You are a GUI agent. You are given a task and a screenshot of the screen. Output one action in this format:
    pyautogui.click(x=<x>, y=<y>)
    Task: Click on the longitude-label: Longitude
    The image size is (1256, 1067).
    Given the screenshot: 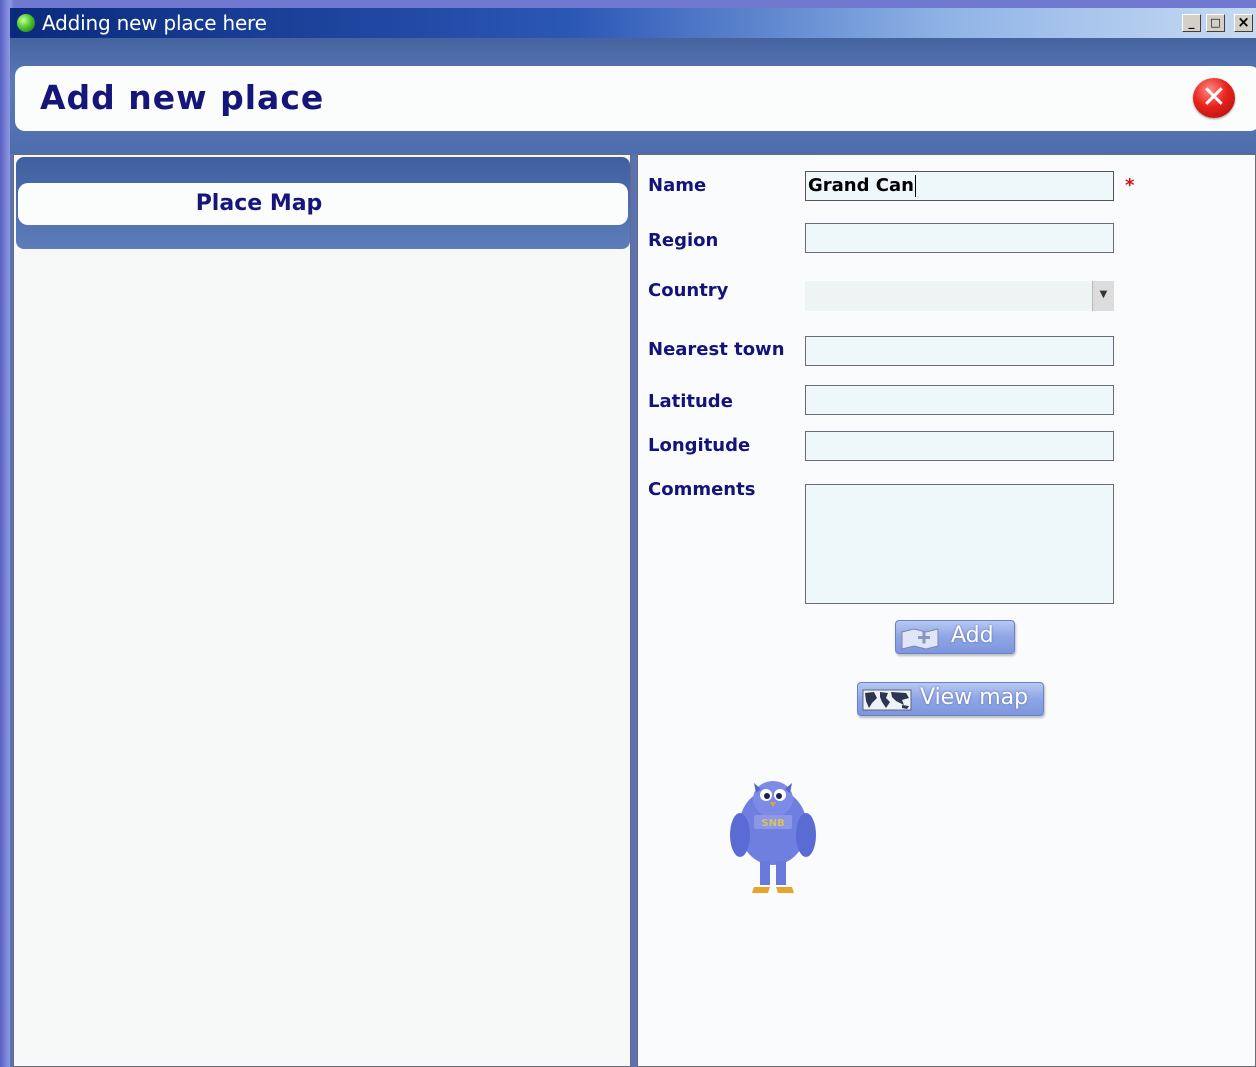 What is the action you would take?
    pyautogui.click(x=699, y=445)
    